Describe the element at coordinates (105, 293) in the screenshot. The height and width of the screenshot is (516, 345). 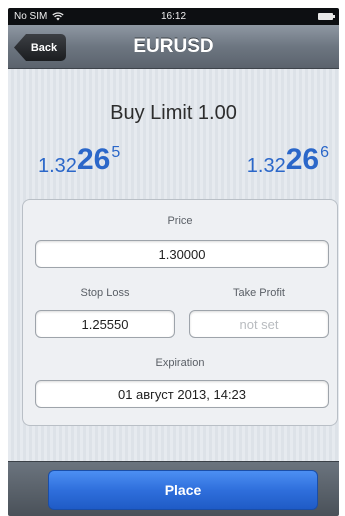
I see `stop-loss-label: Stop Loss` at that location.